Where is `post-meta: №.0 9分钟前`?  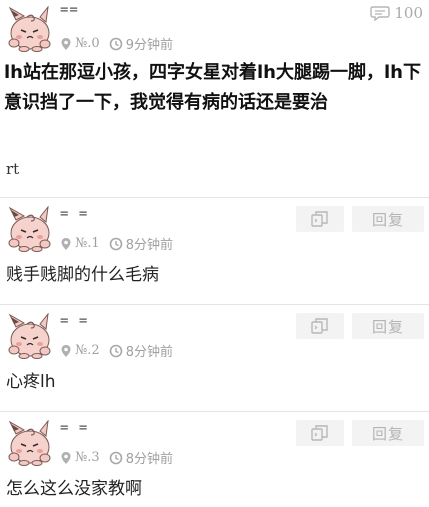
post-meta: №.0 9分钟前 is located at coordinates (116, 43).